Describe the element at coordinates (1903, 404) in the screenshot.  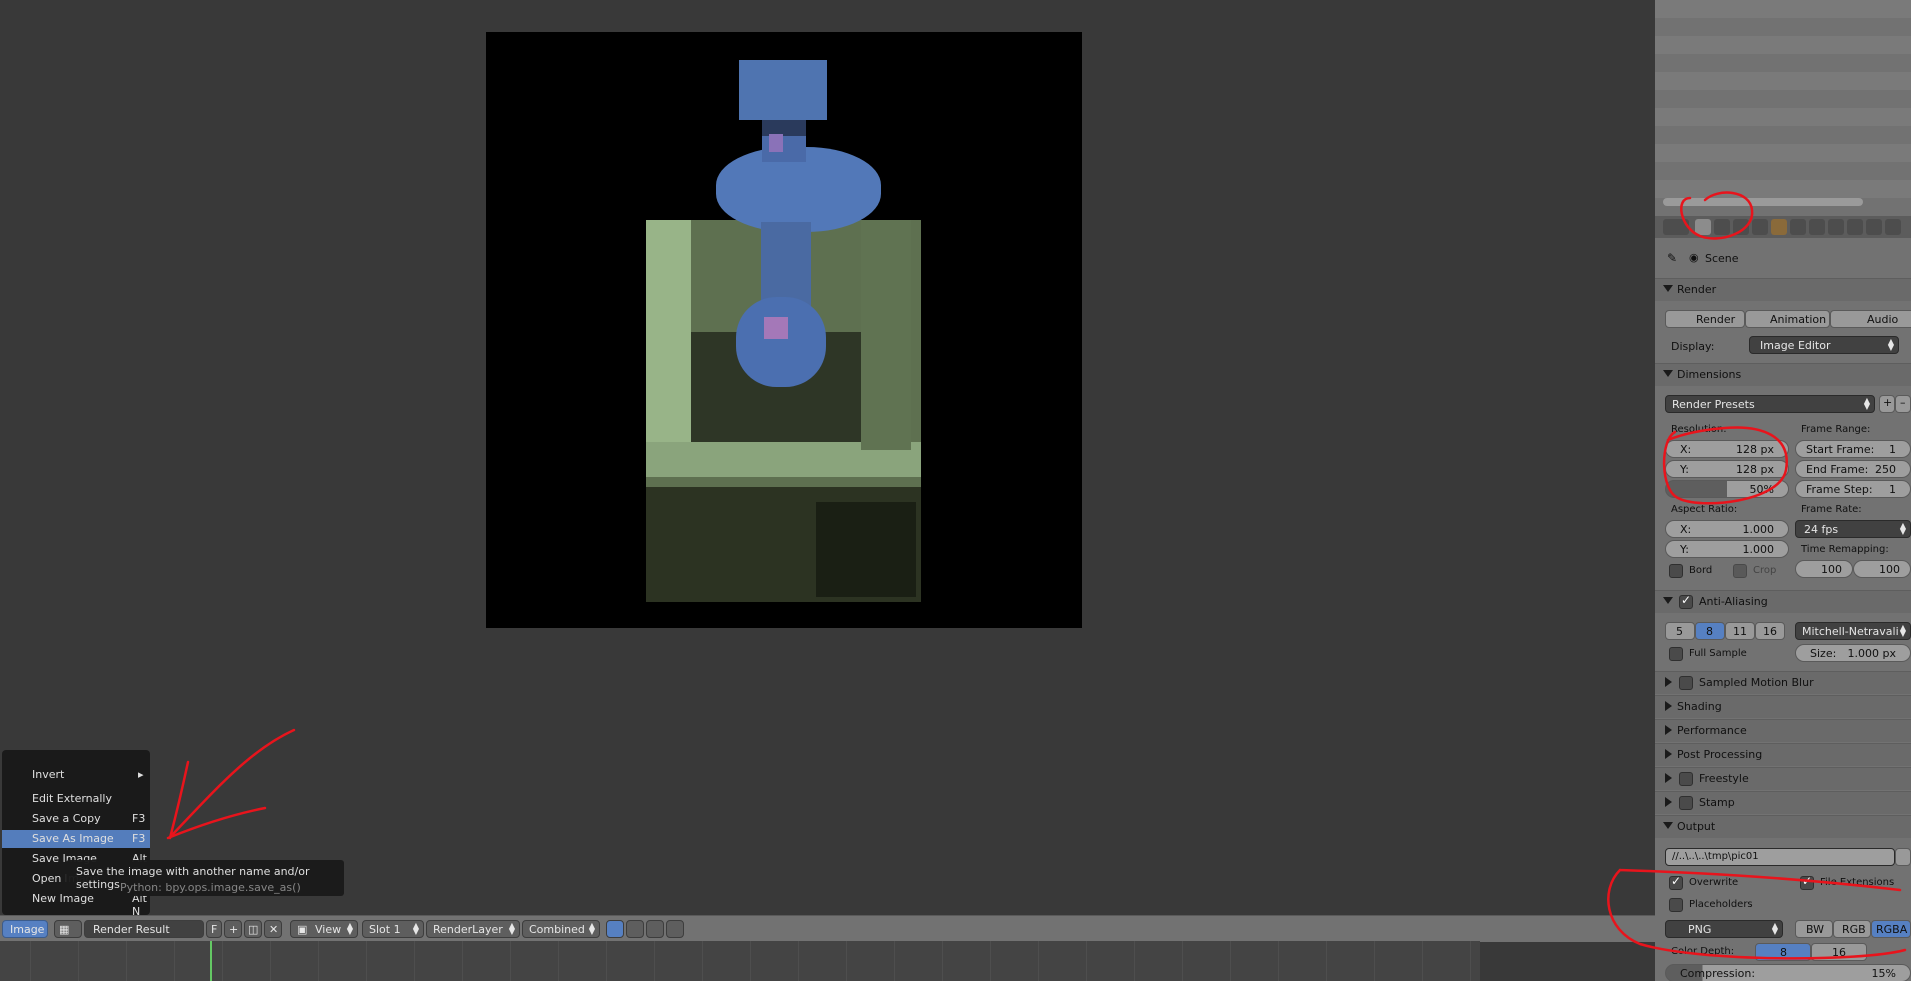
I see `remove-preset-button: –` at that location.